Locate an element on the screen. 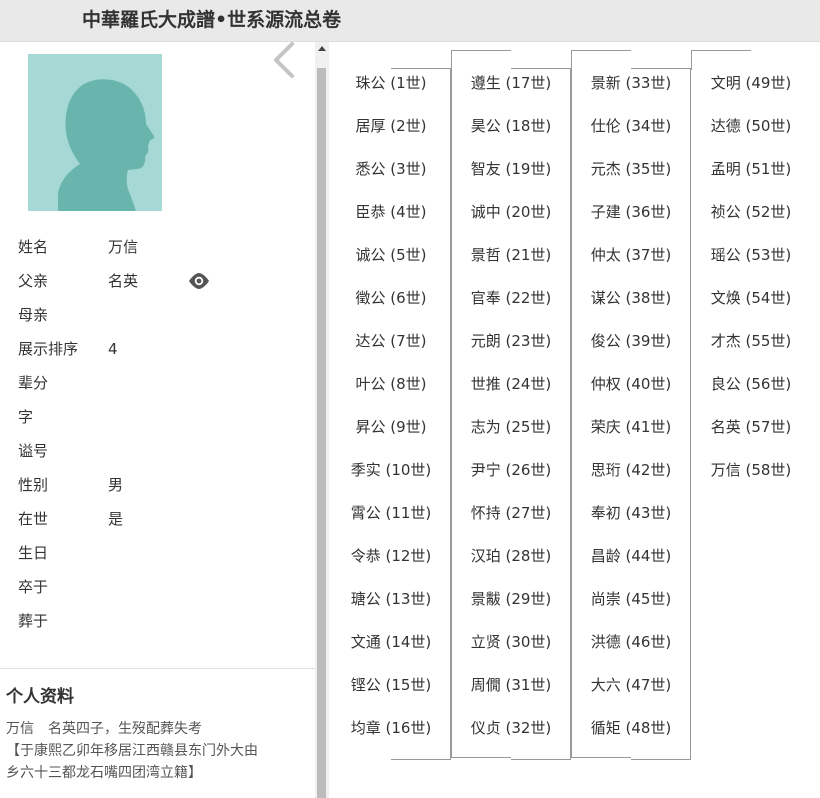 The image size is (820, 798). generation-item: 仕伦 (34世) is located at coordinates (631, 126).